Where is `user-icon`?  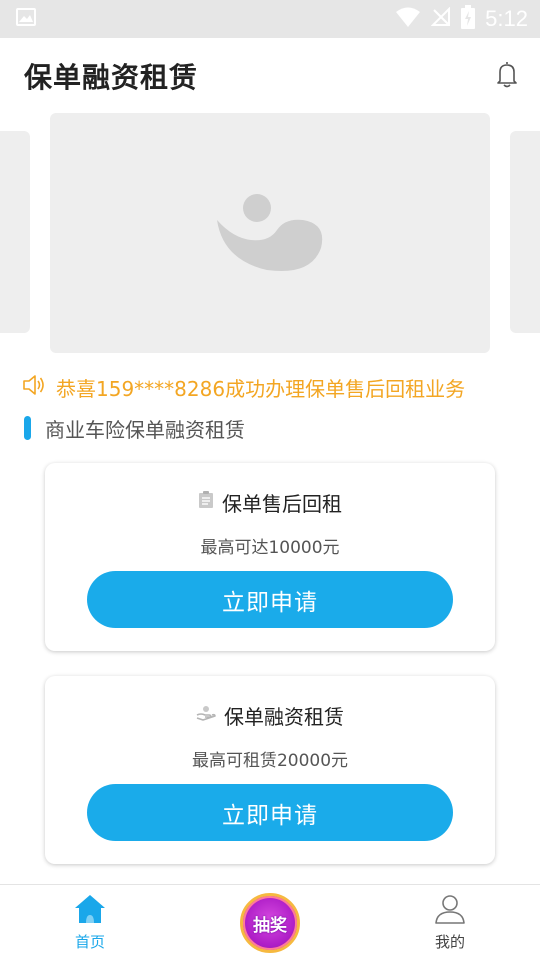
user-icon is located at coordinates (450, 911).